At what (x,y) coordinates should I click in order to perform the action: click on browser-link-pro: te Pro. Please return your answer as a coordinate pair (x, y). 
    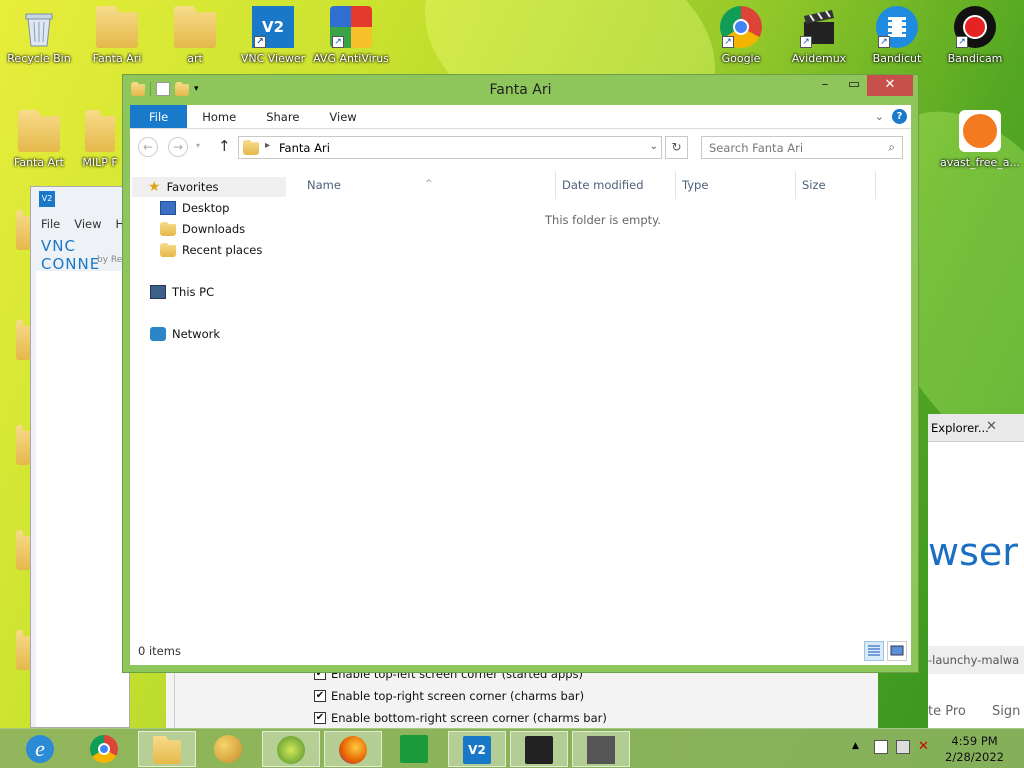
    Looking at the image, I should click on (947, 711).